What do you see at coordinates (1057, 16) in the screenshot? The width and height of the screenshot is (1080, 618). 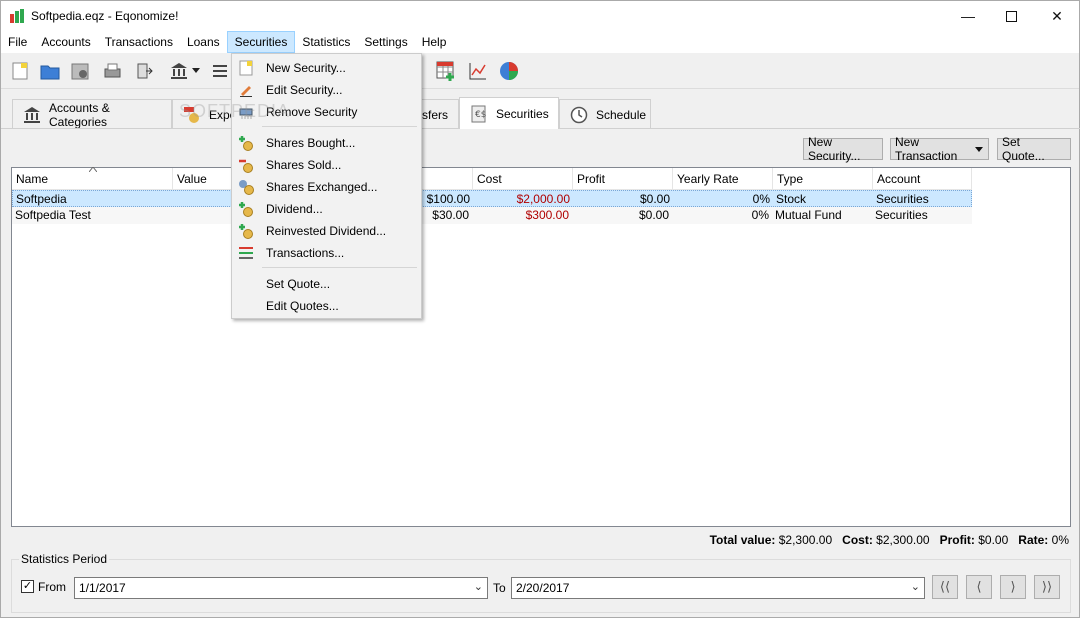 I see `close-icon: ✕` at bounding box center [1057, 16].